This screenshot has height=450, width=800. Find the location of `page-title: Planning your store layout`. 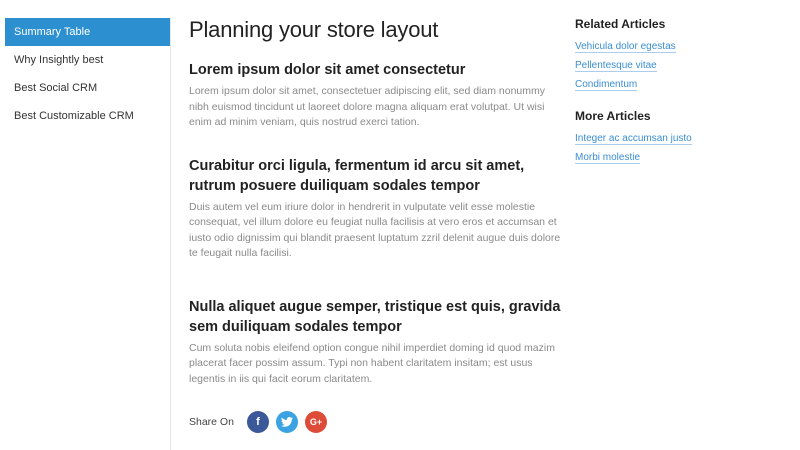

page-title: Planning your store layout is located at coordinates (314, 29).